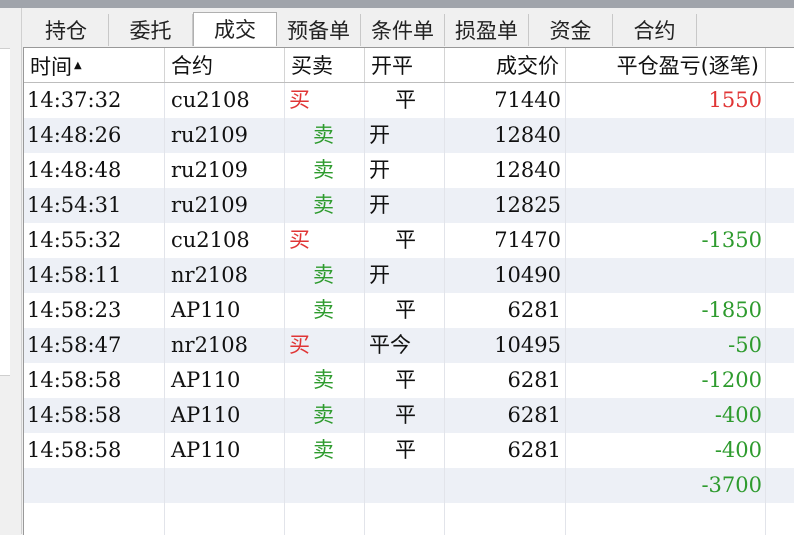 Image resolution: width=794 pixels, height=535 pixels. Describe the element at coordinates (94, 310) in the screenshot. I see `cell-time: 14:58:23` at that location.